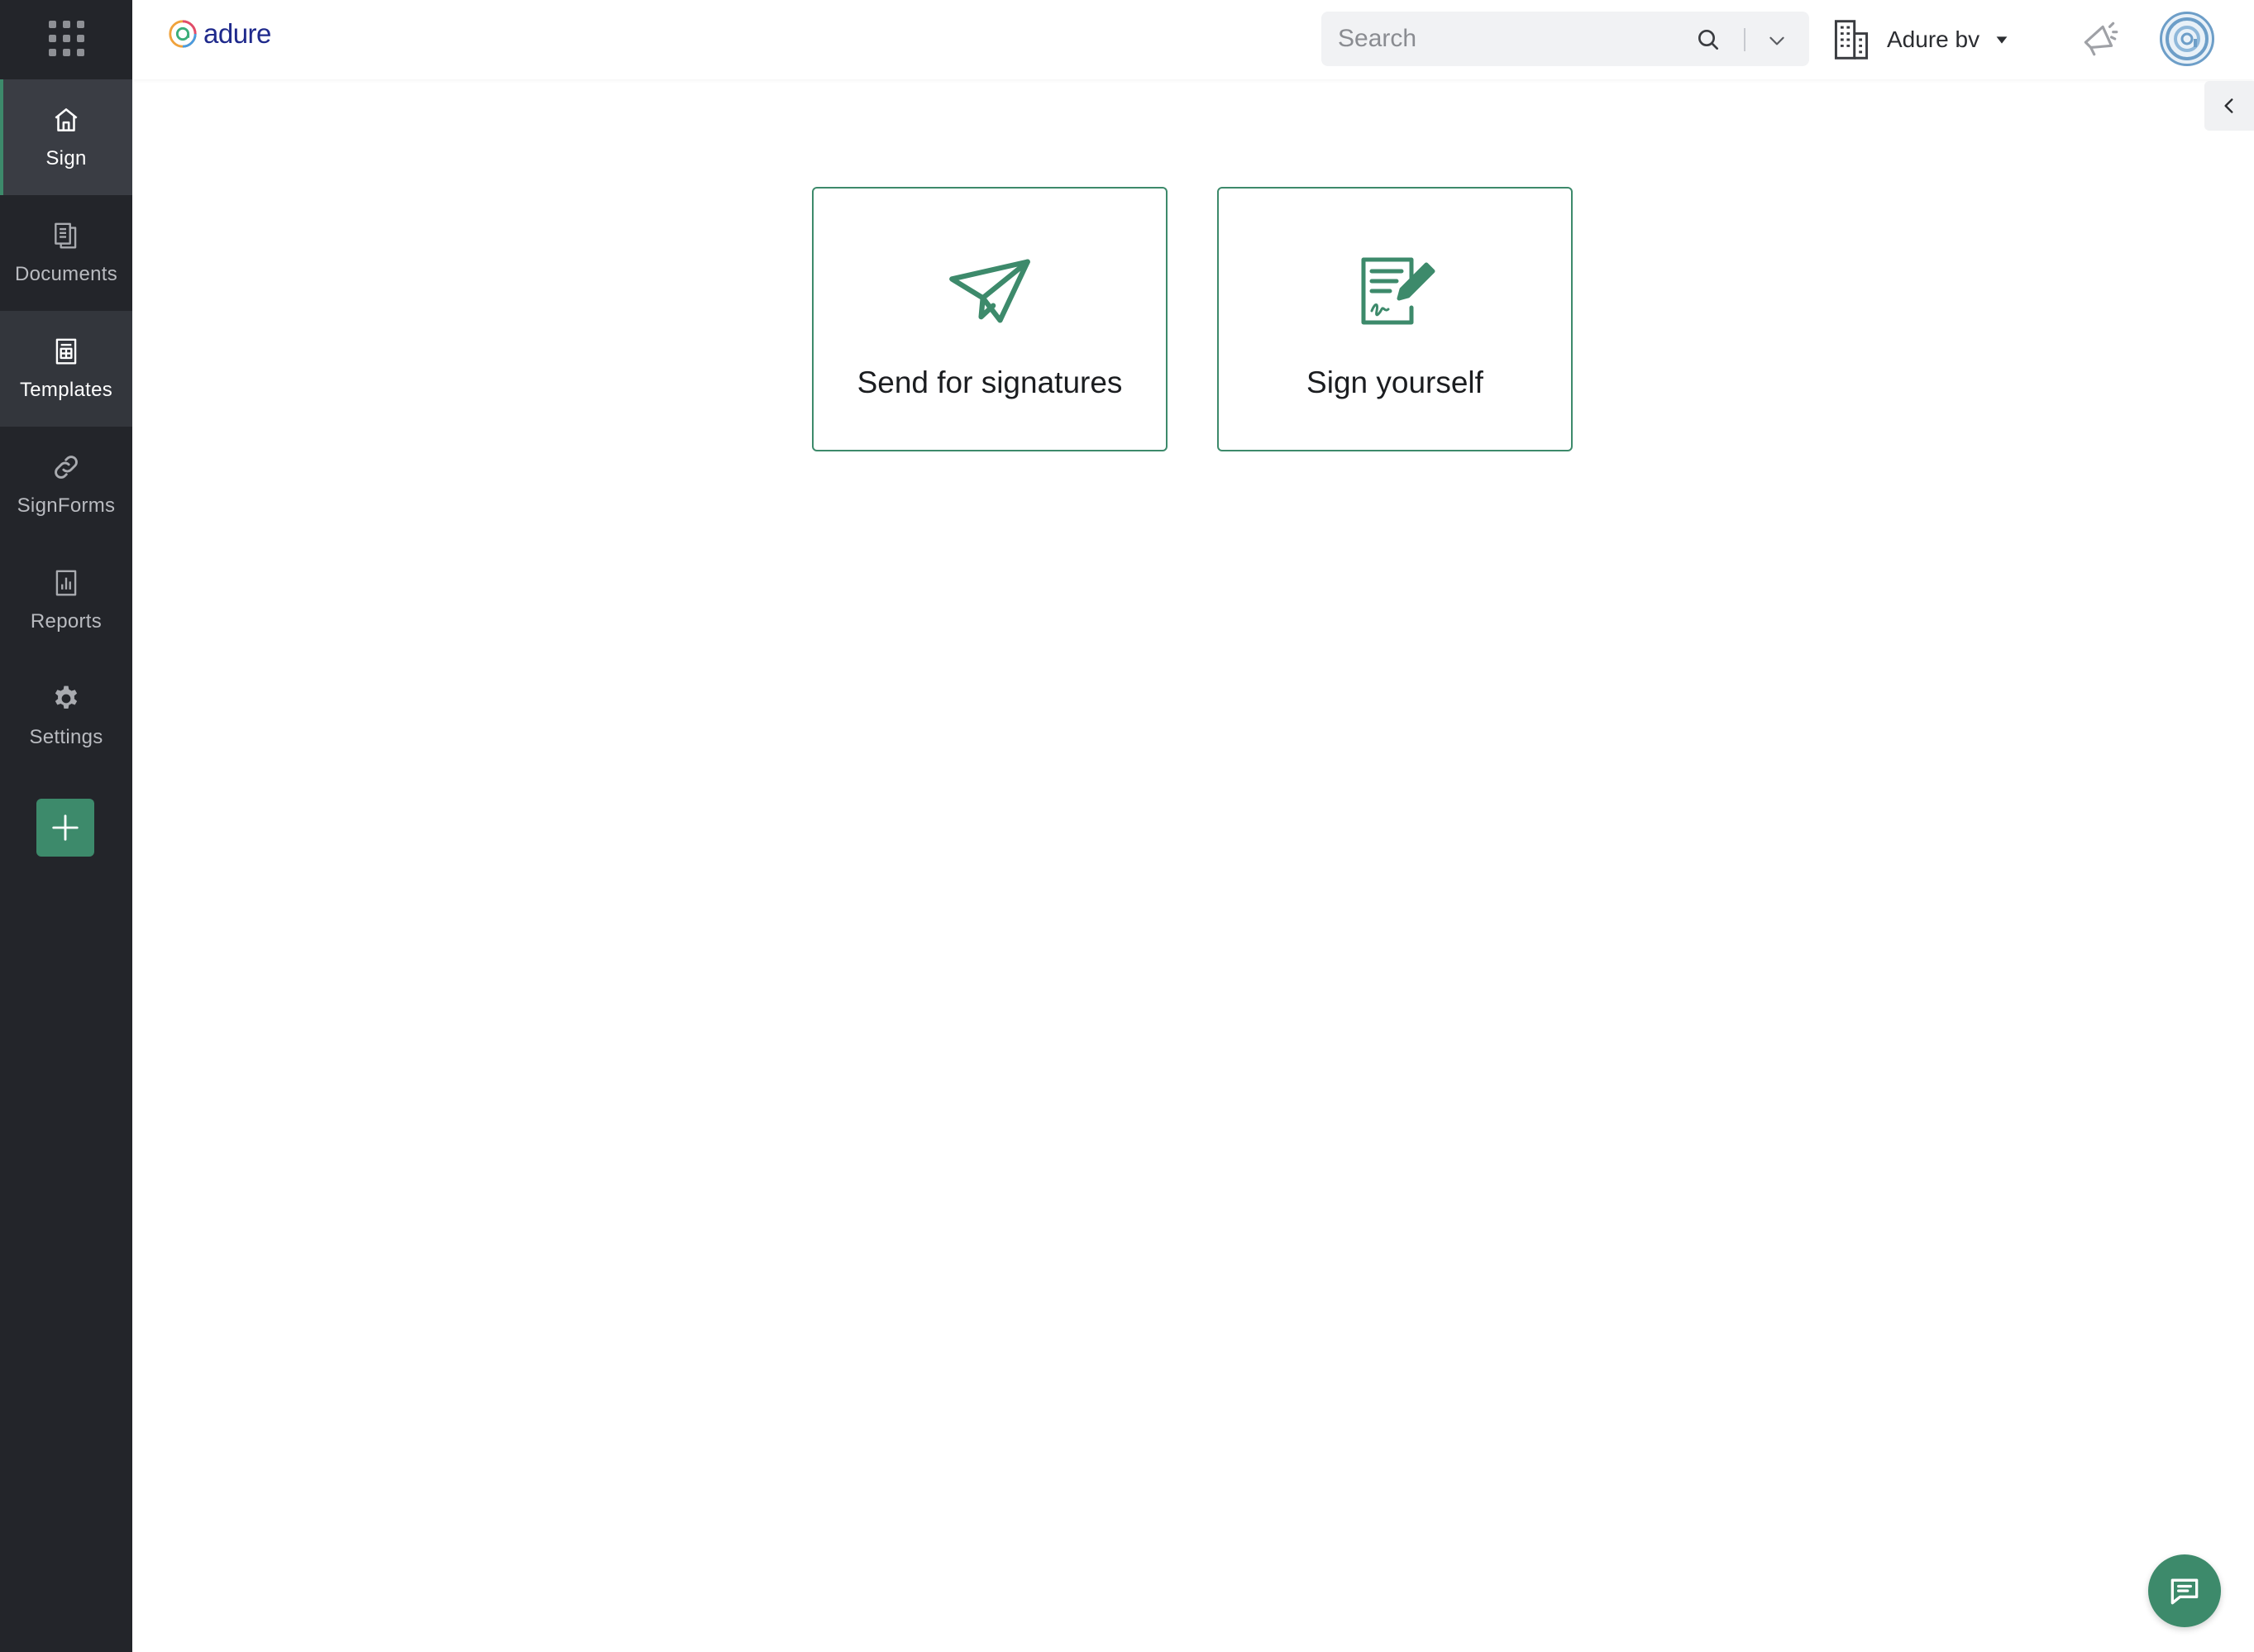 This screenshot has width=2254, height=1652. Describe the element at coordinates (1745, 40) in the screenshot. I see `search-divider` at that location.